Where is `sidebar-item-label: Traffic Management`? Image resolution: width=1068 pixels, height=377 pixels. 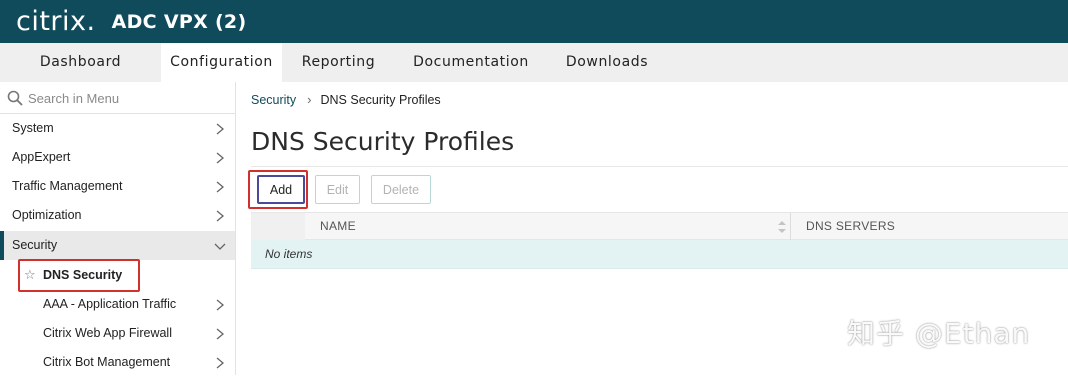 sidebar-item-label: Traffic Management is located at coordinates (67, 186).